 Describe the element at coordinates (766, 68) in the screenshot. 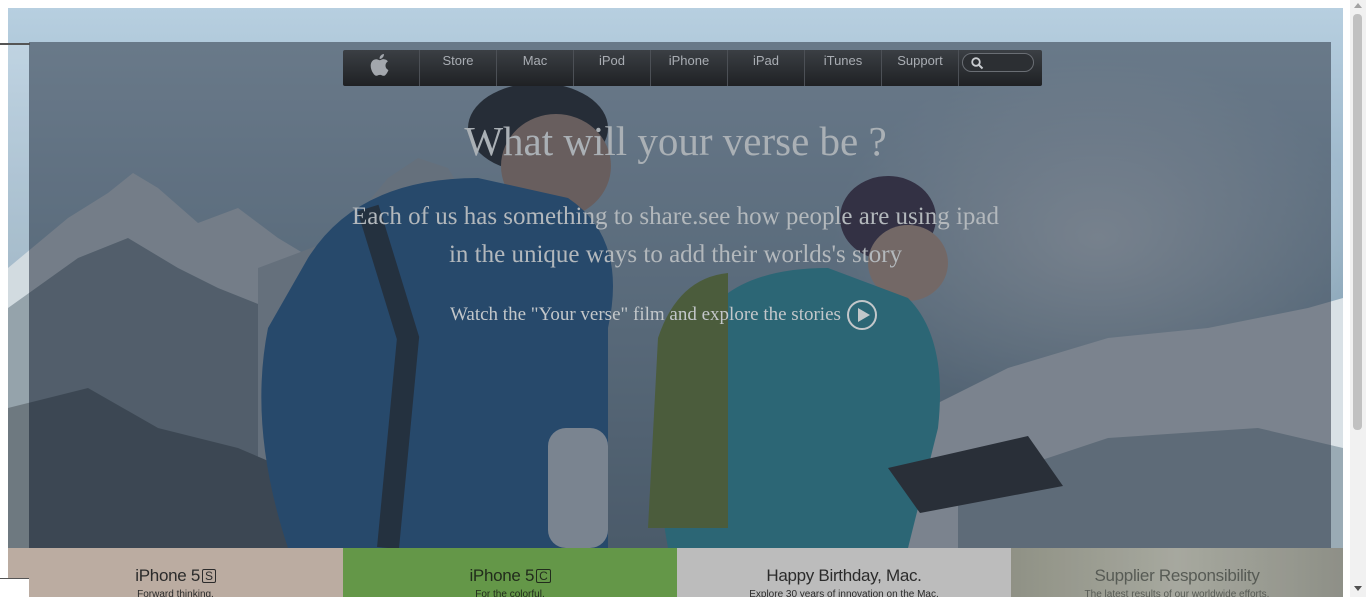

I see `nav-ipad: iPad` at that location.